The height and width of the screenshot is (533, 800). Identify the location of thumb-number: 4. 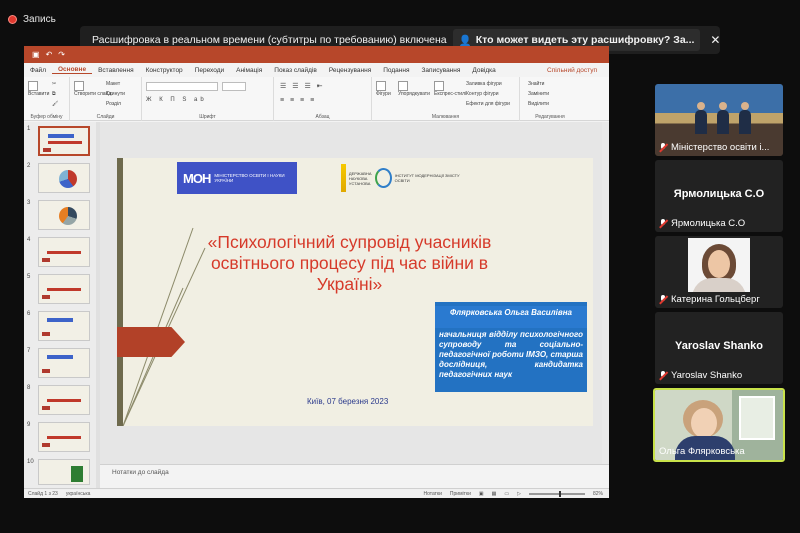
(29, 240).